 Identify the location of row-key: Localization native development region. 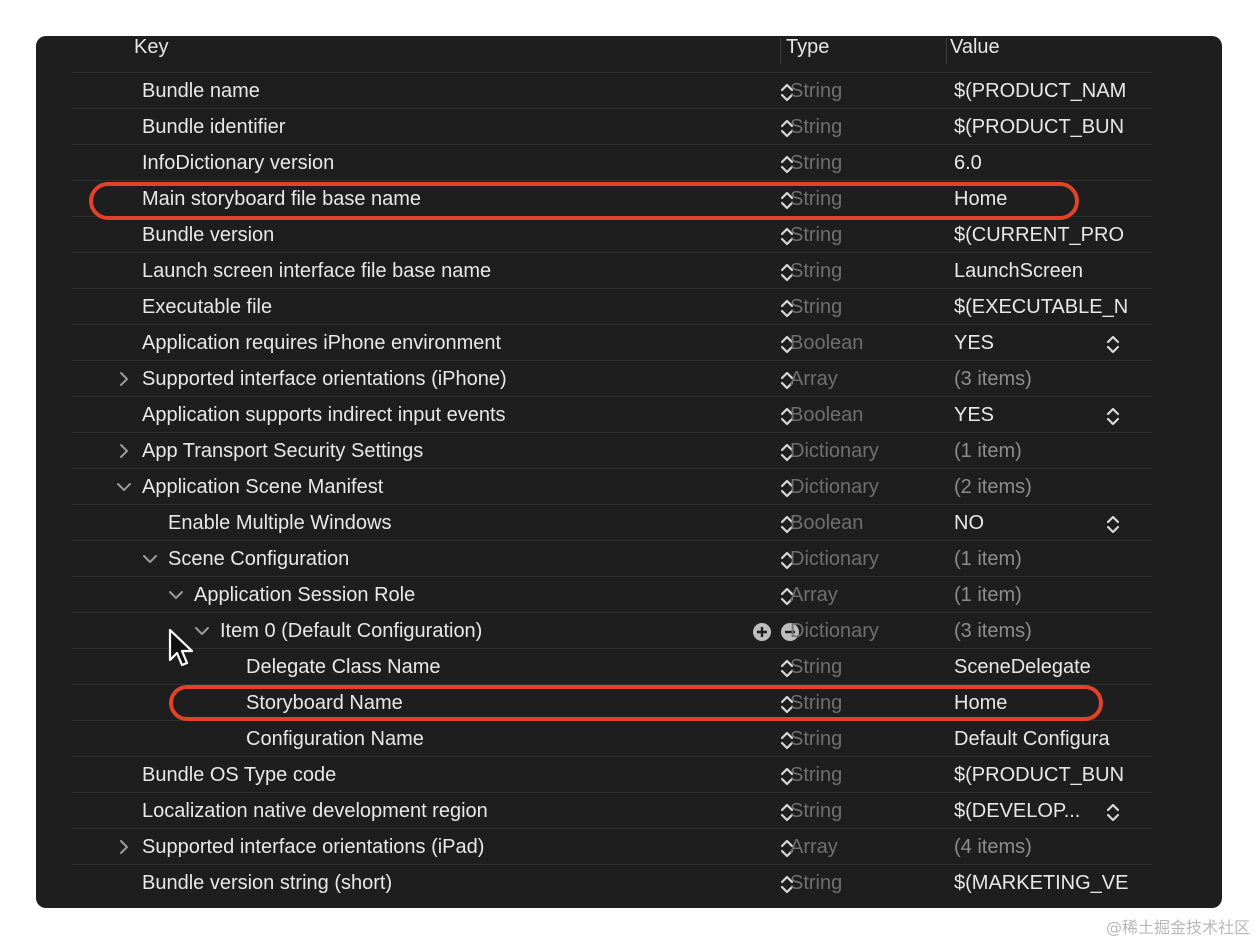
(315, 811).